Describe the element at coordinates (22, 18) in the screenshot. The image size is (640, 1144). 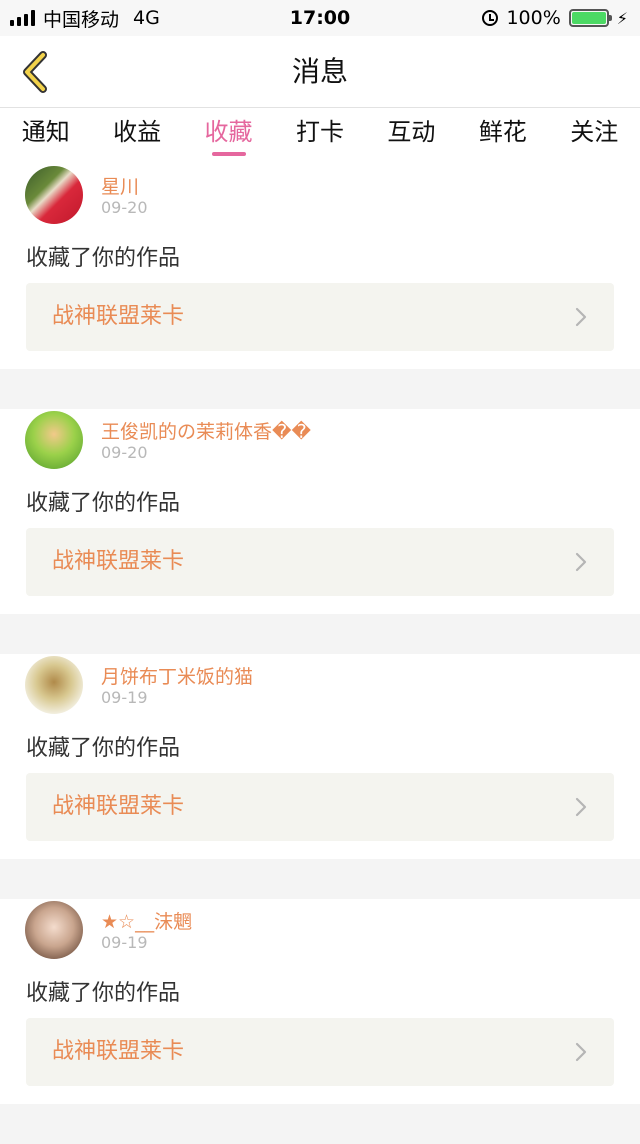
I see `signal-icon` at that location.